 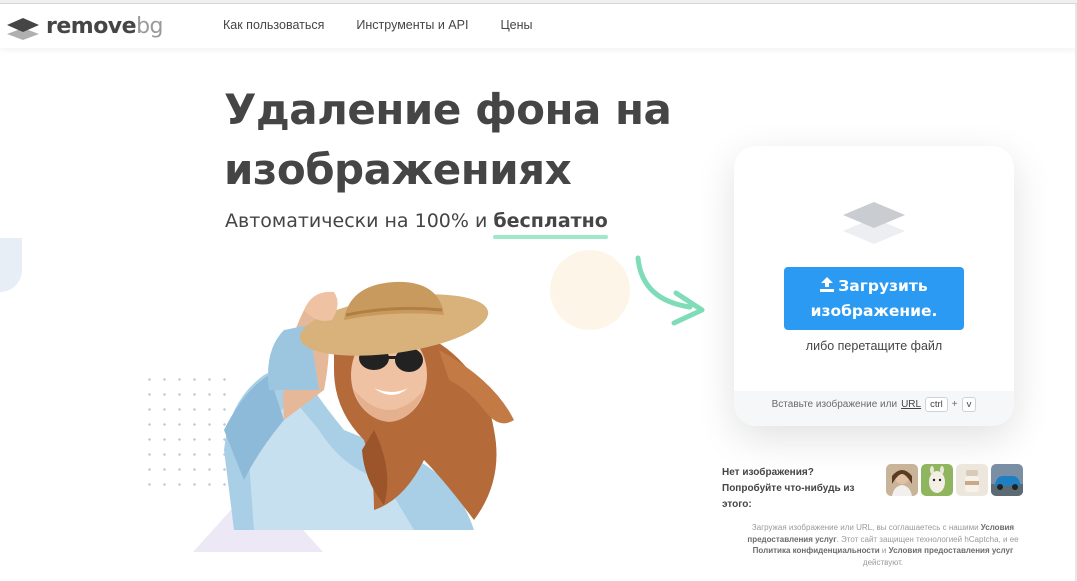 I want to click on sample-car, so click(x=1007, y=480).